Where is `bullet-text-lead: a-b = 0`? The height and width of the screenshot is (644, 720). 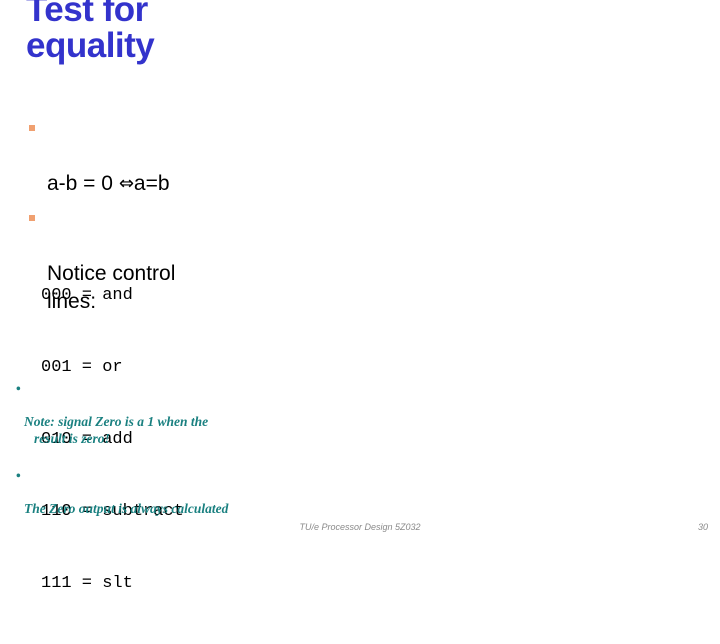 bullet-text-lead: a-b = 0 is located at coordinates (83, 183).